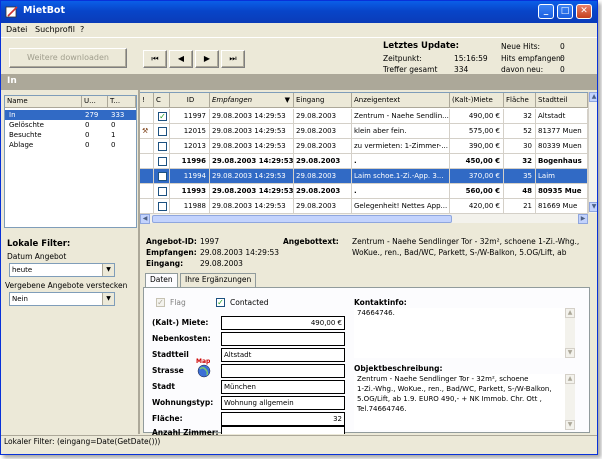 Image resolution: width=602 pixels, height=459 pixels. What do you see at coordinates (299, 82) in the screenshot?
I see `folder-band: In` at bounding box center [299, 82].